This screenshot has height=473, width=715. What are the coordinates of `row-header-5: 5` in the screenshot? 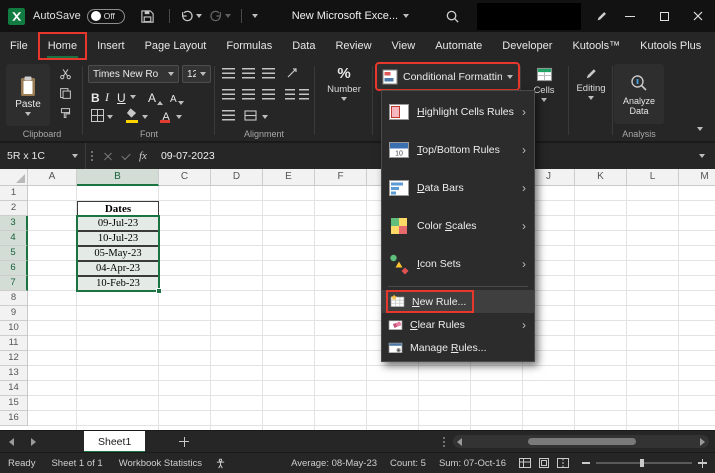 It's located at (14, 253).